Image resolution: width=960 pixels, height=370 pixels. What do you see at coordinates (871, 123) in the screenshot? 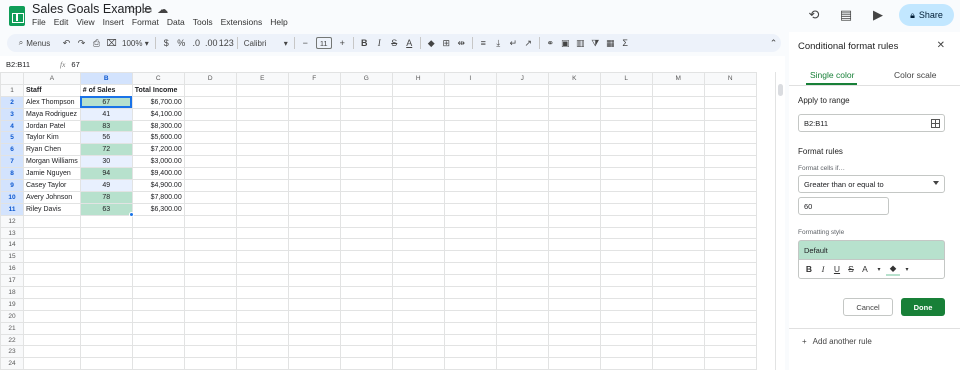
I see `range-input: B2:B11` at bounding box center [871, 123].